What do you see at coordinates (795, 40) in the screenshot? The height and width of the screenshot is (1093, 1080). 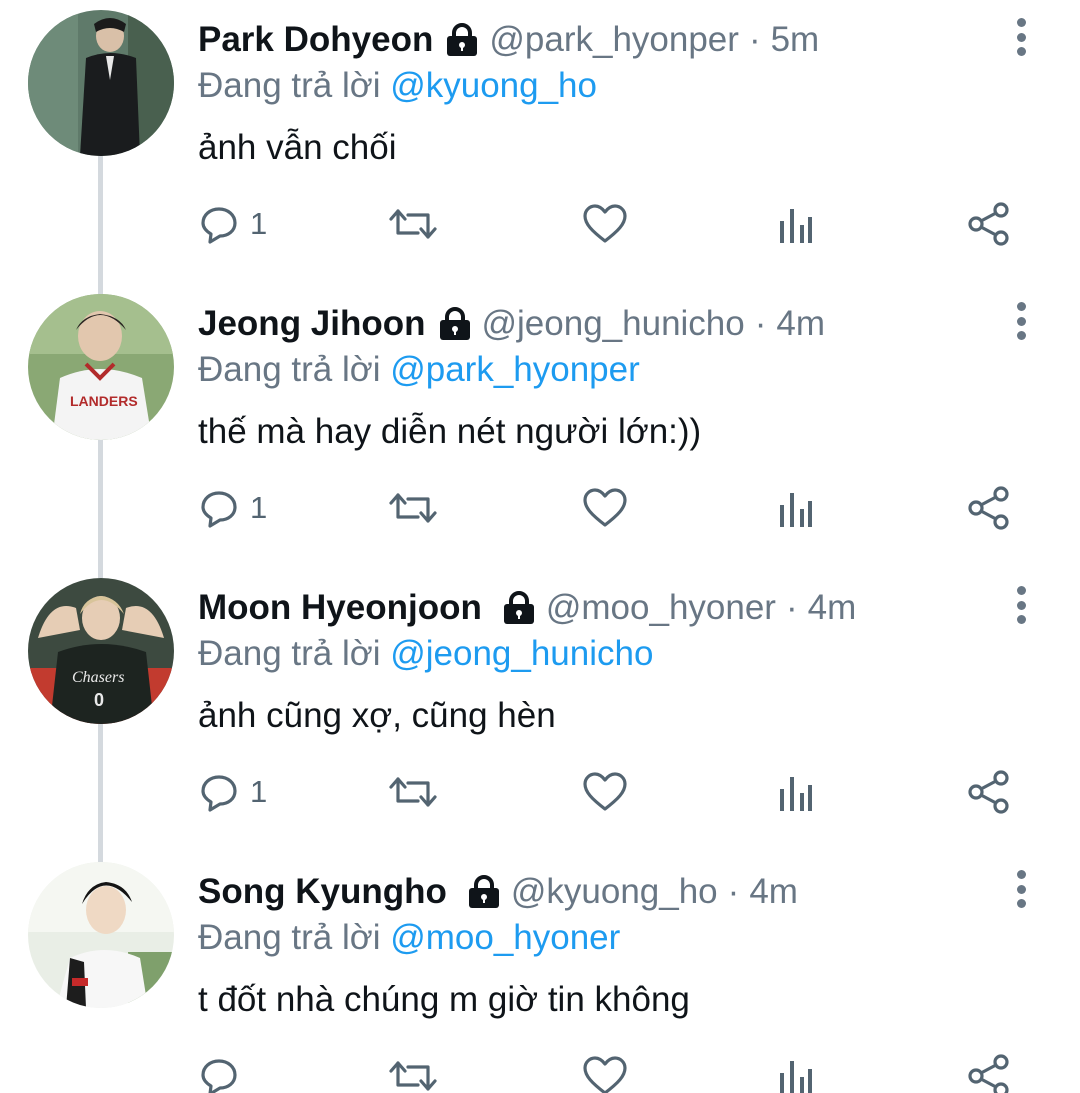 I see `timestamp: 5m` at bounding box center [795, 40].